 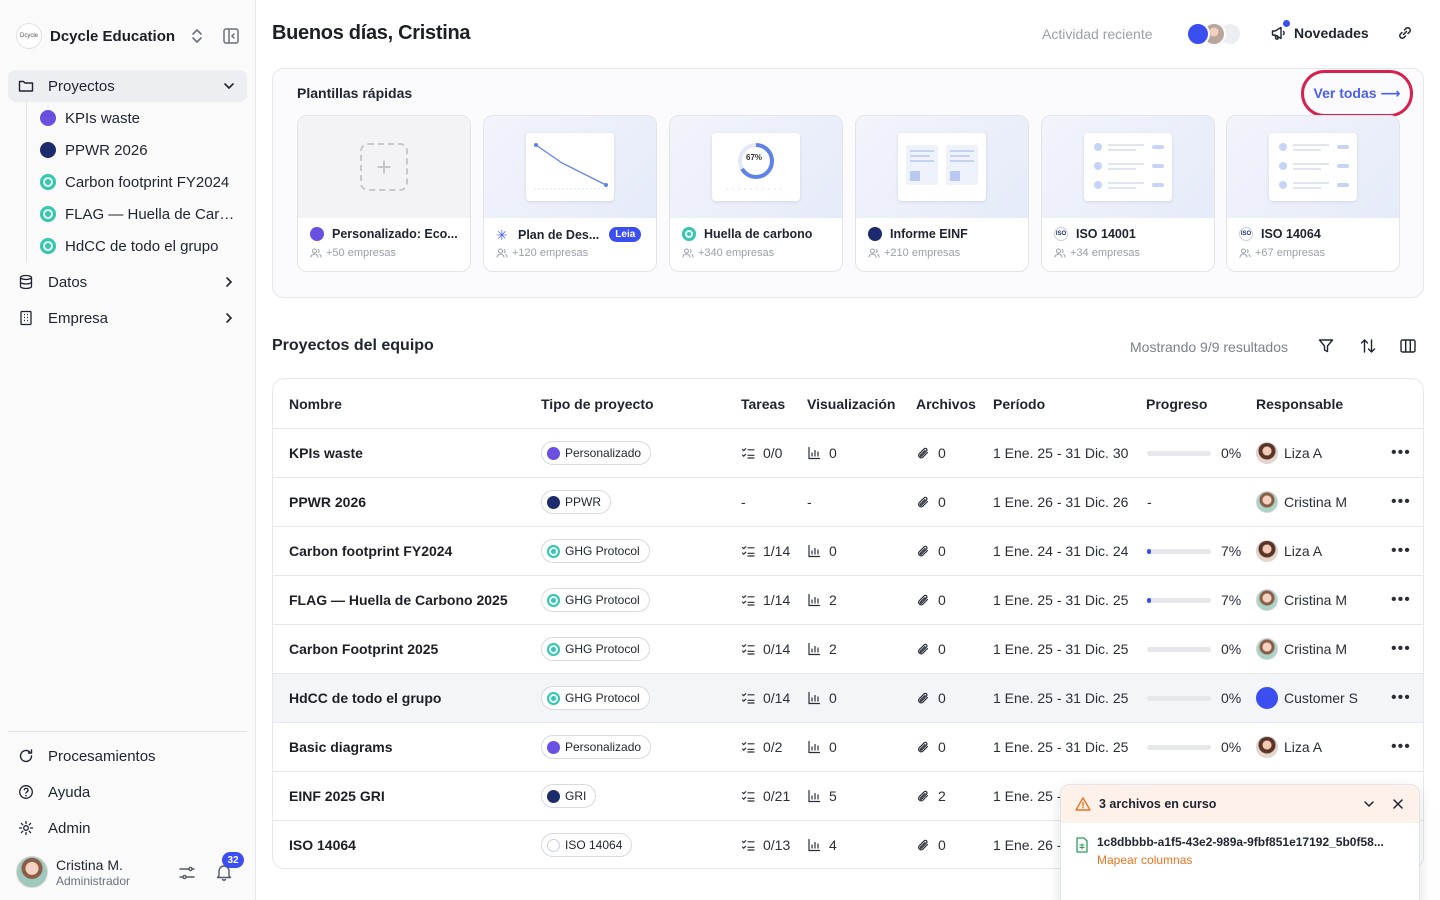 I want to click on link-icon, so click(x=1405, y=33).